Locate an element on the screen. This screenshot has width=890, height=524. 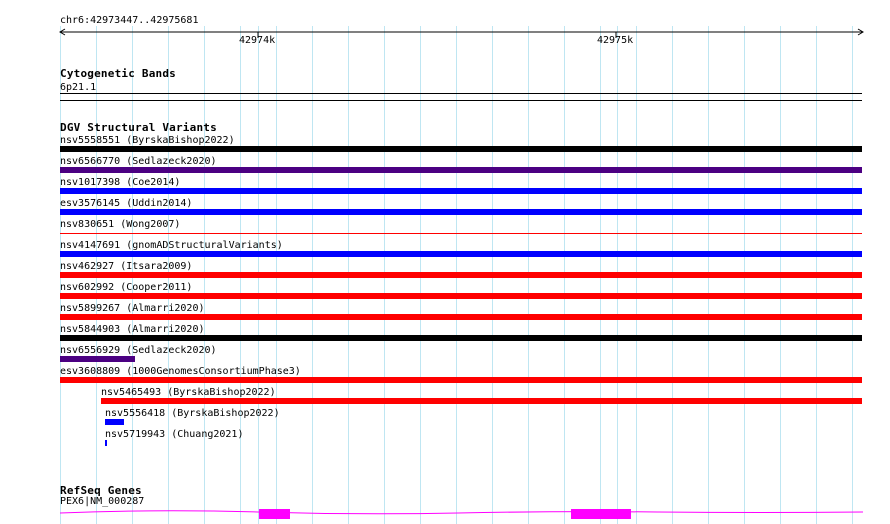
cytoband-label: 6p21.1 is located at coordinates (78, 87).